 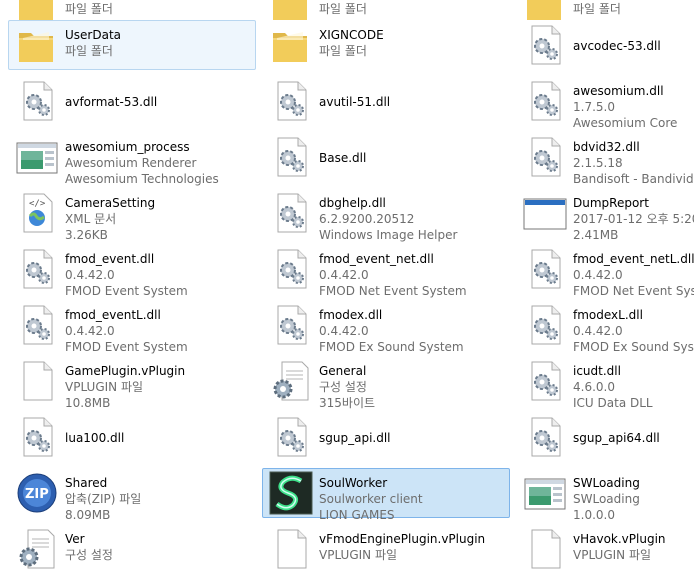 I want to click on file-item: XIGNCODE 파일 폴더, so click(x=386, y=45).